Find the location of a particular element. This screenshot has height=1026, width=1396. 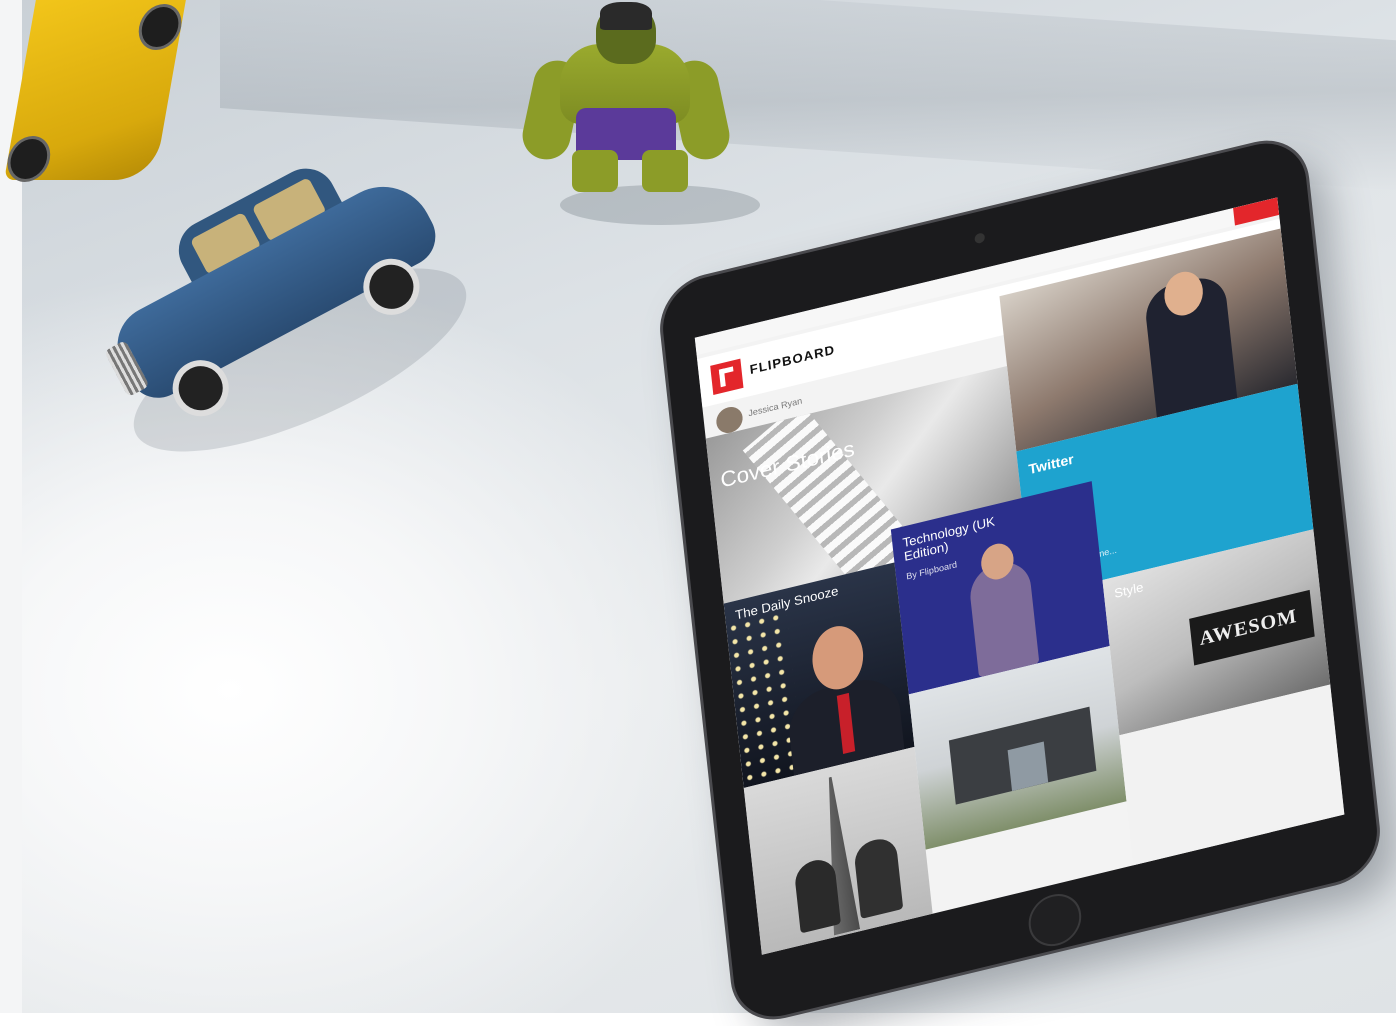

tile-title: Twitter is located at coordinates (1051, 464).